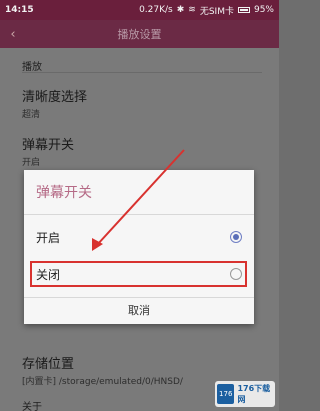  I want to click on site-watermark: 176 176下载网, so click(245, 394).